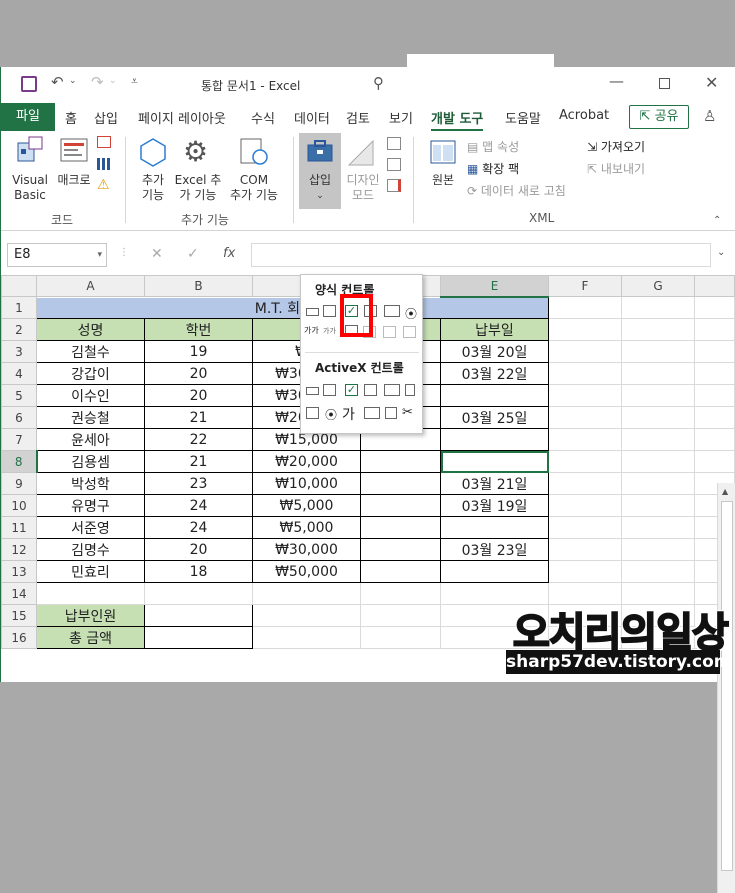 Image resolution: width=735 pixels, height=893 pixels. I want to click on activex-text-box-icon, so click(392, 390).